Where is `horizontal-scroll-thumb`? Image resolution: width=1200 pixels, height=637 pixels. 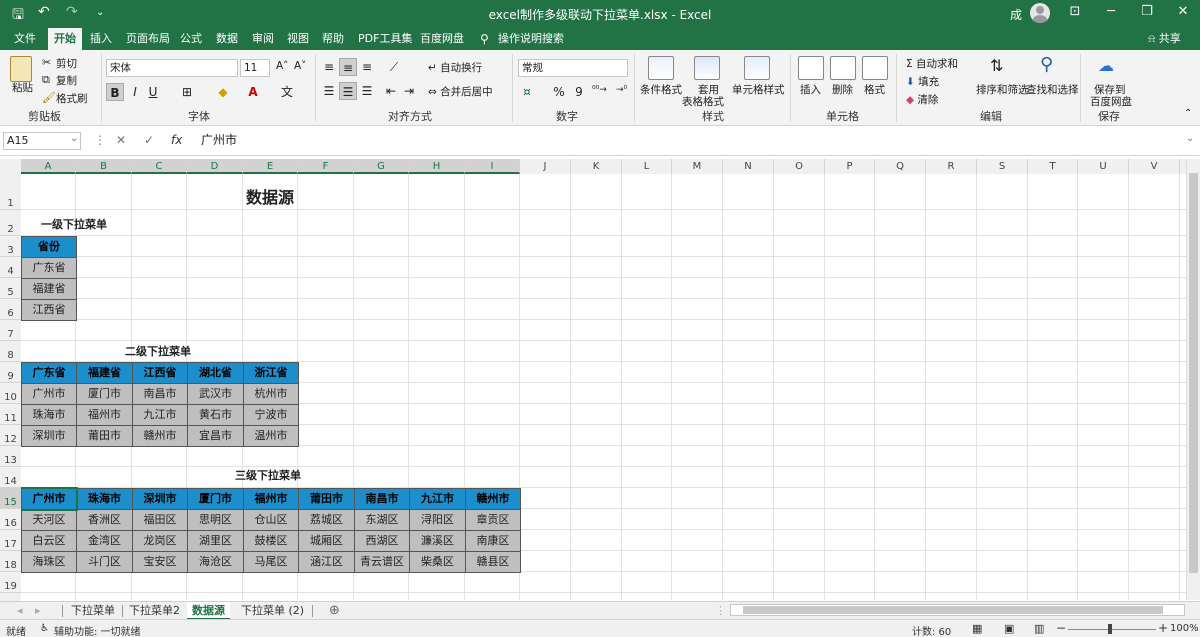
horizontal-scroll-thumb is located at coordinates (953, 610).